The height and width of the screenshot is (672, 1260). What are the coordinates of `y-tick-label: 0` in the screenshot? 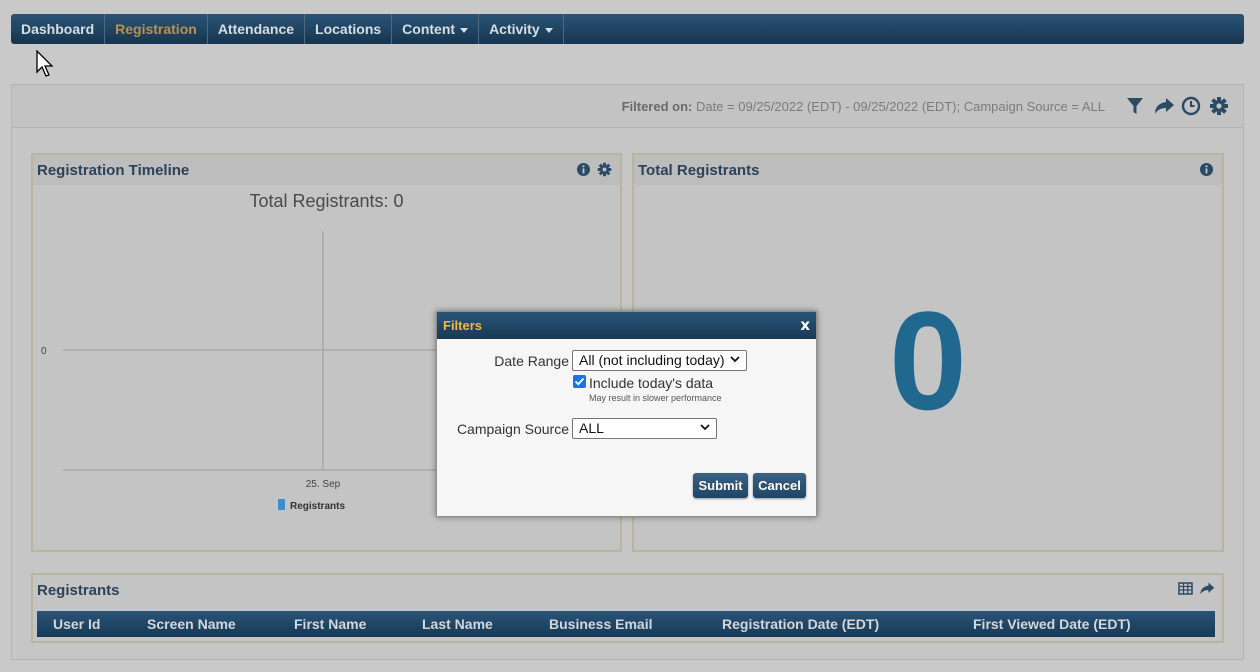 It's located at (44, 351).